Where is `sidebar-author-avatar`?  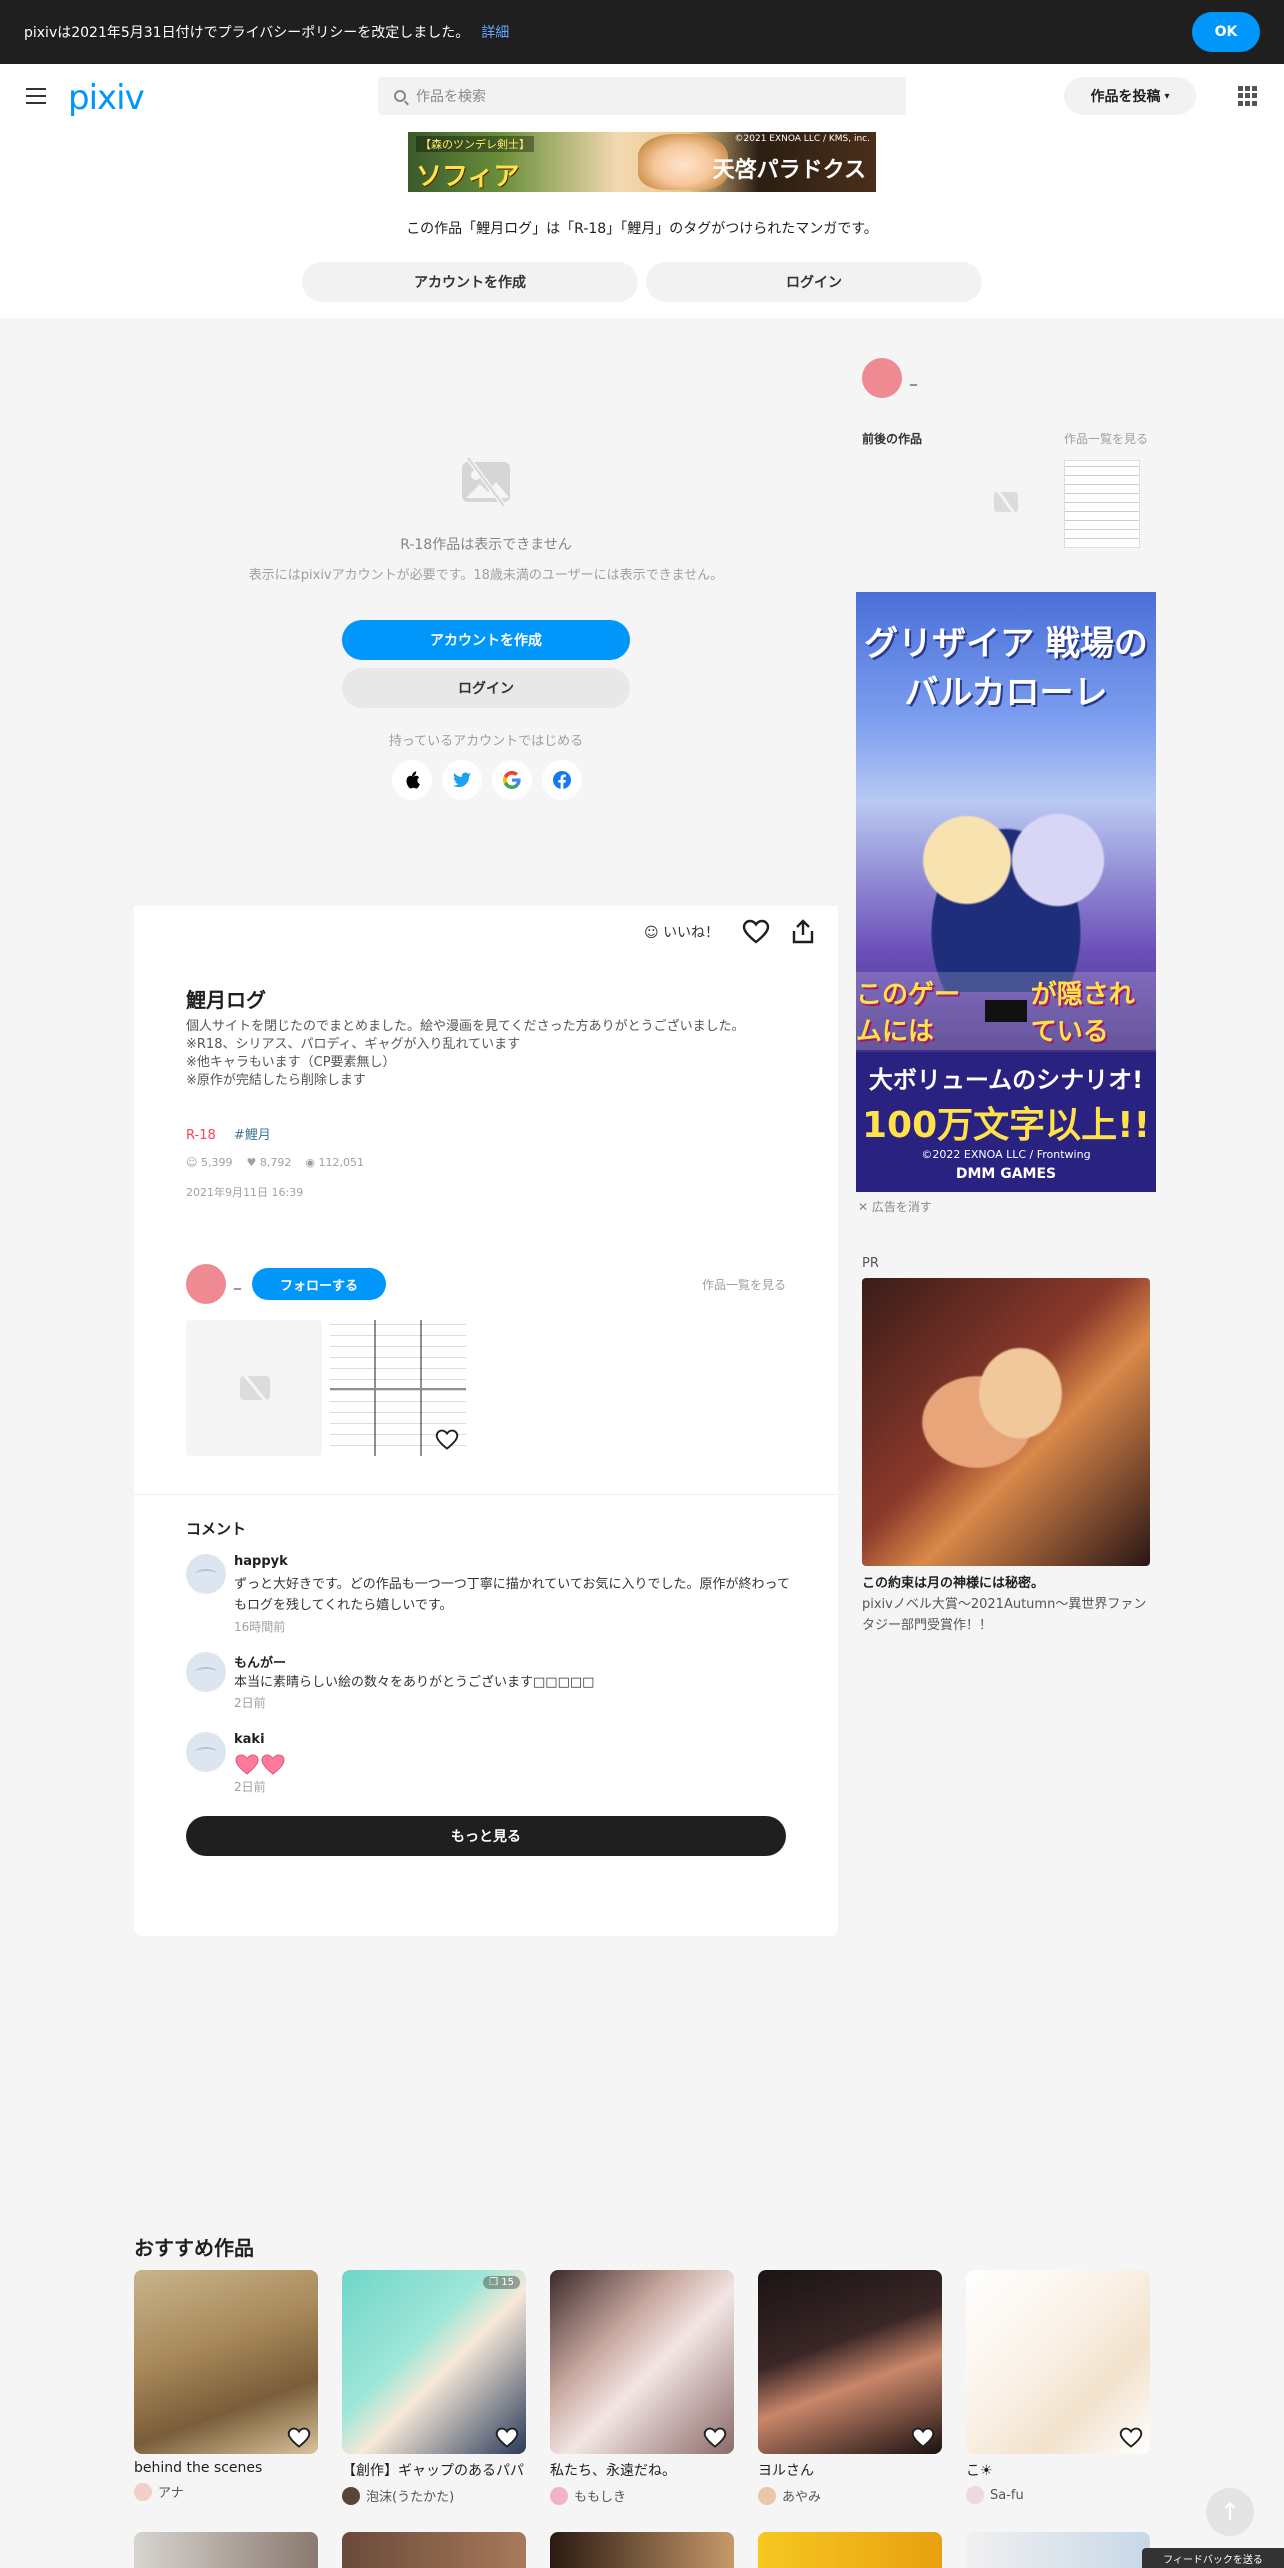
sidebar-author-avatar is located at coordinates (882, 378).